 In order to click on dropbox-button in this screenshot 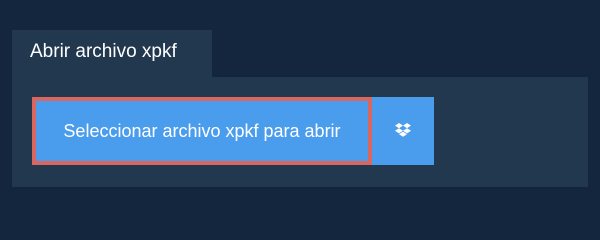, I will do `click(403, 131)`.